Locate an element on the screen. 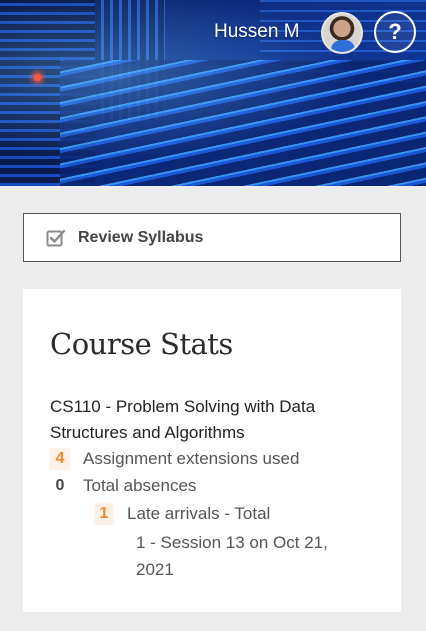 The height and width of the screenshot is (631, 426). stat-label: Late arrivals - Total is located at coordinates (199, 513).